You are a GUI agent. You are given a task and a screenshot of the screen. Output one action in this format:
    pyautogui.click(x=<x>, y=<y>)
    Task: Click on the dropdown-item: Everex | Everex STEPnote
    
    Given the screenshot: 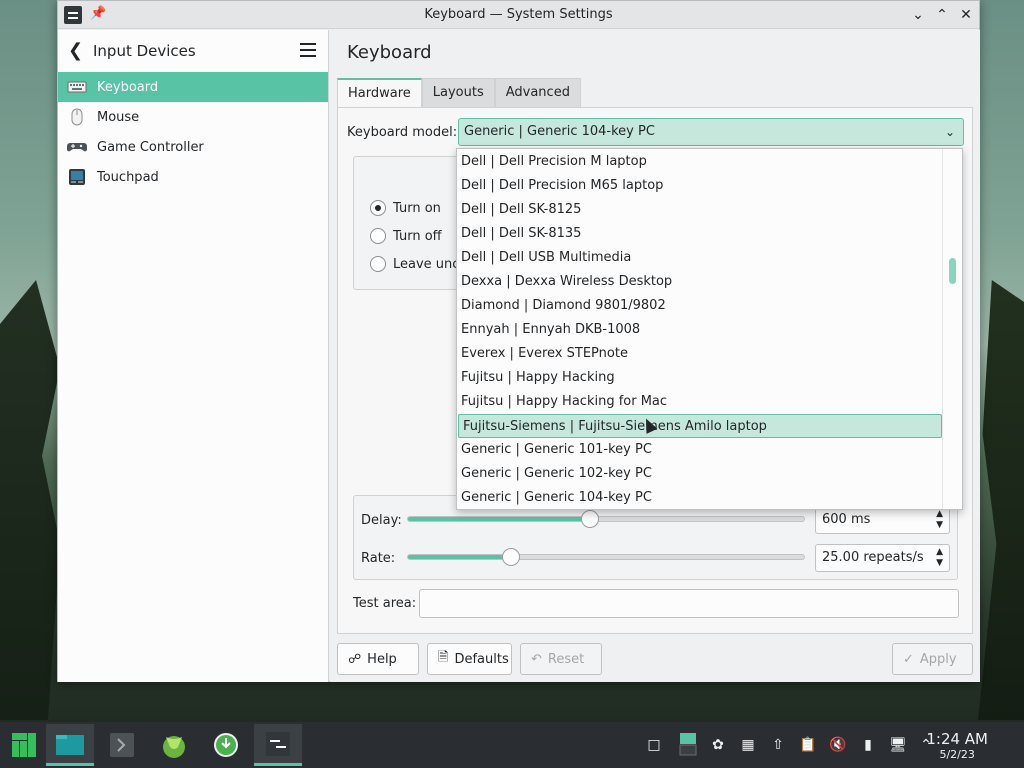 What is the action you would take?
    pyautogui.click(x=700, y=354)
    